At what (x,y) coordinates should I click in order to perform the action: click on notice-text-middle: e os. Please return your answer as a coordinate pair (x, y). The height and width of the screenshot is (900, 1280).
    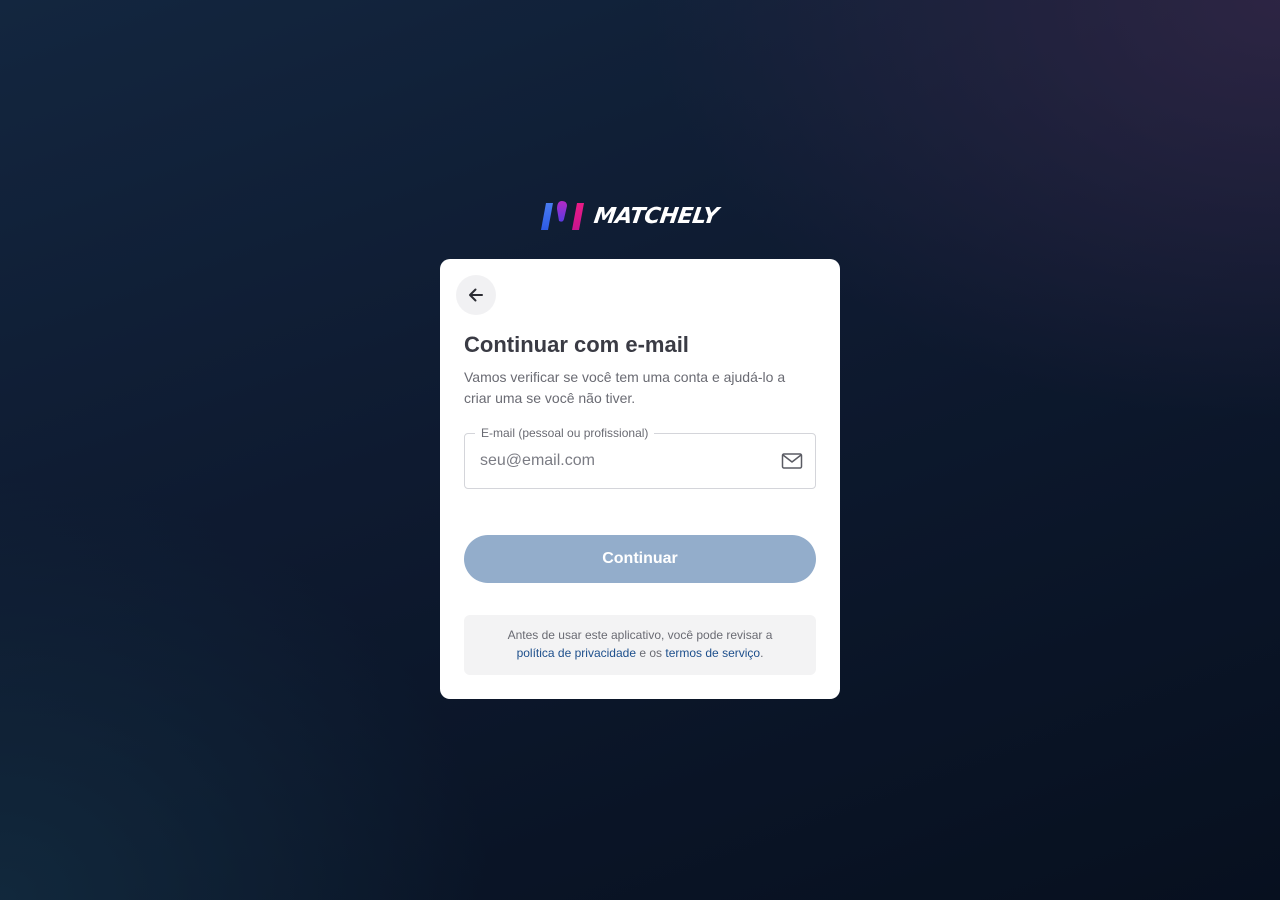
    Looking at the image, I should click on (651, 653).